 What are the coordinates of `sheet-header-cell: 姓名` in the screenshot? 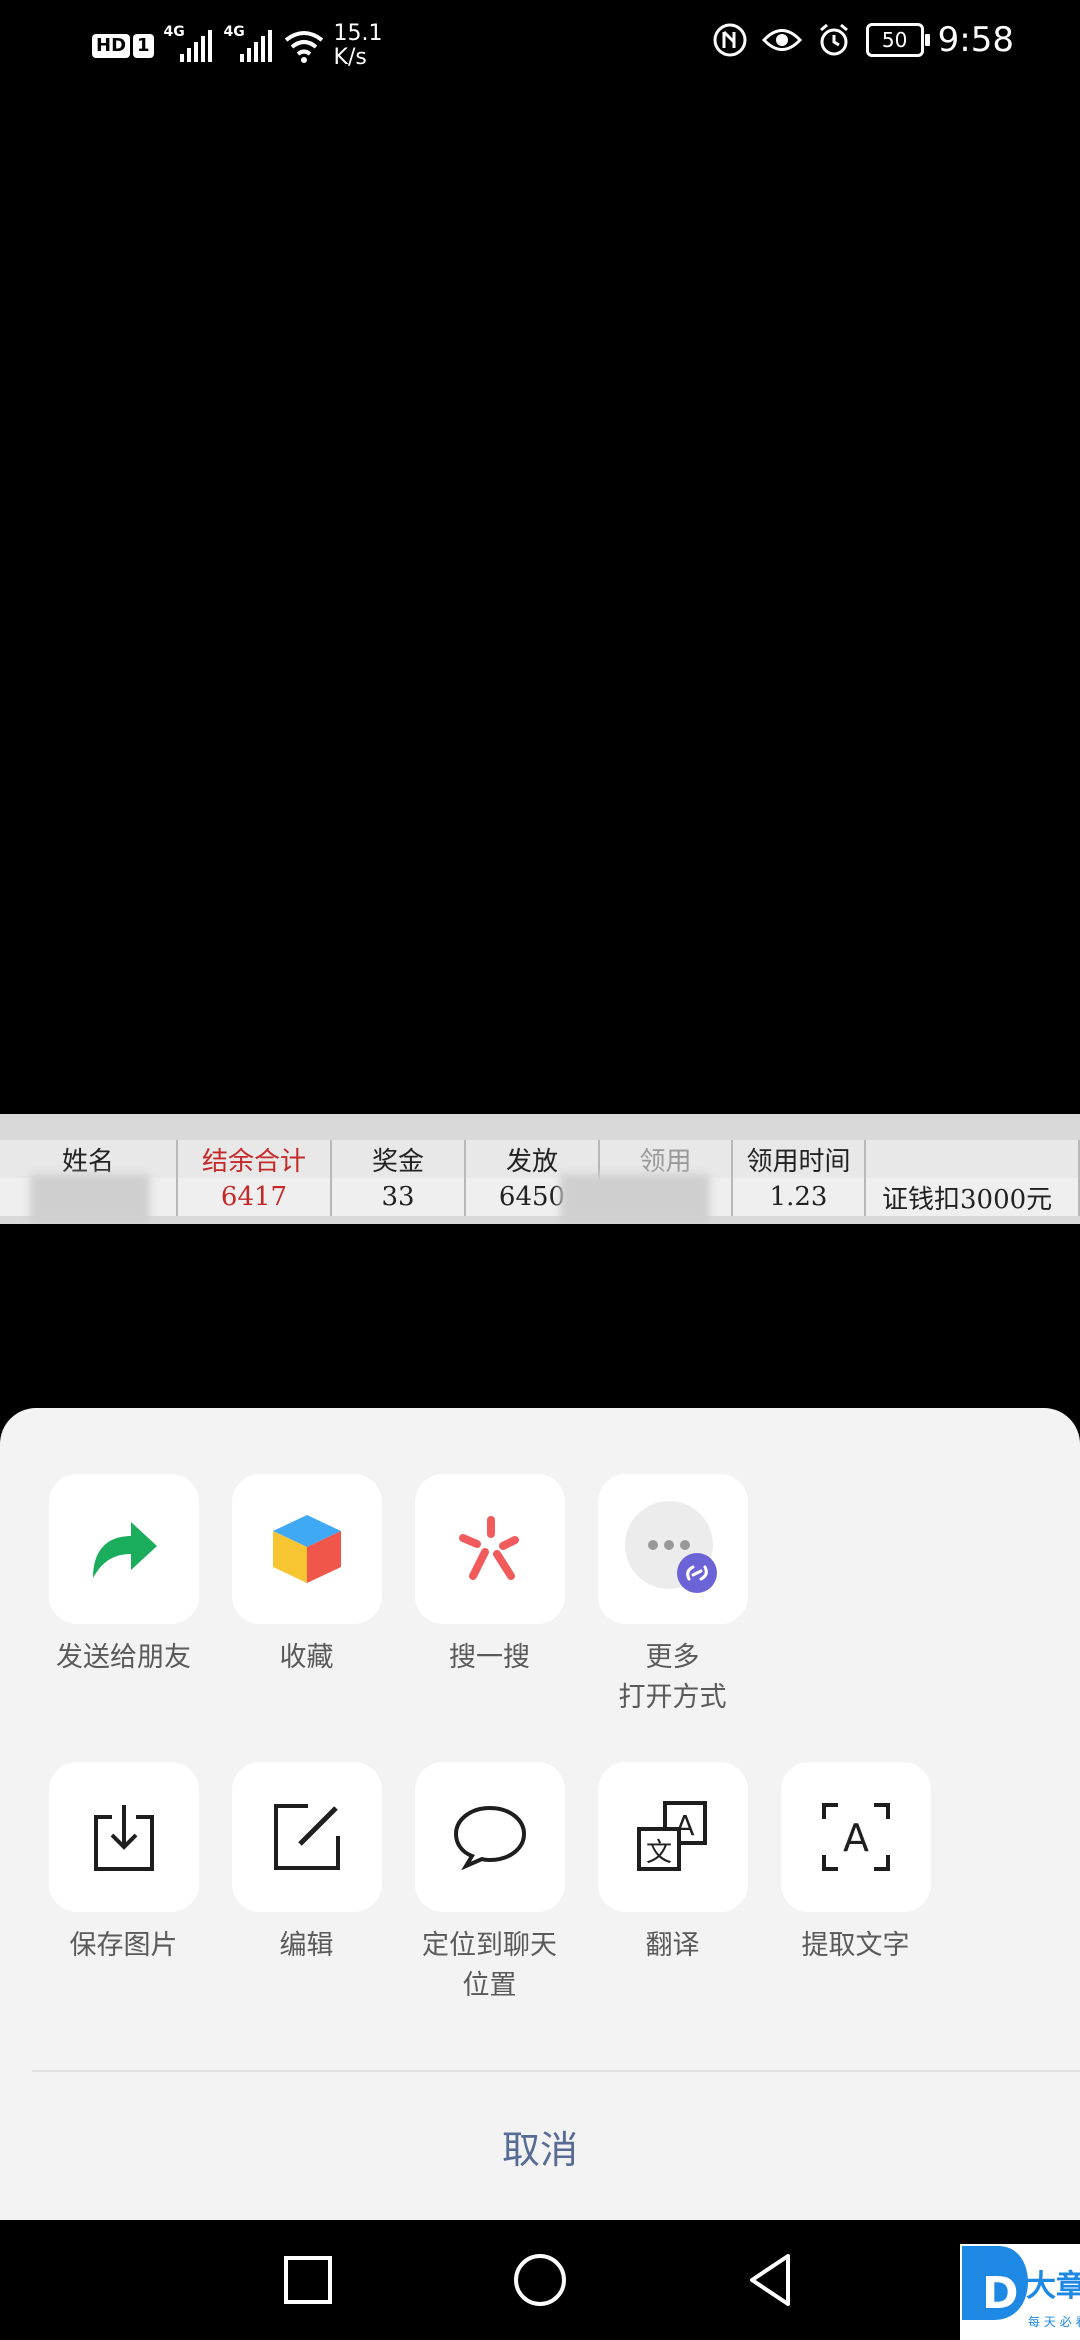 It's located at (89, 1159).